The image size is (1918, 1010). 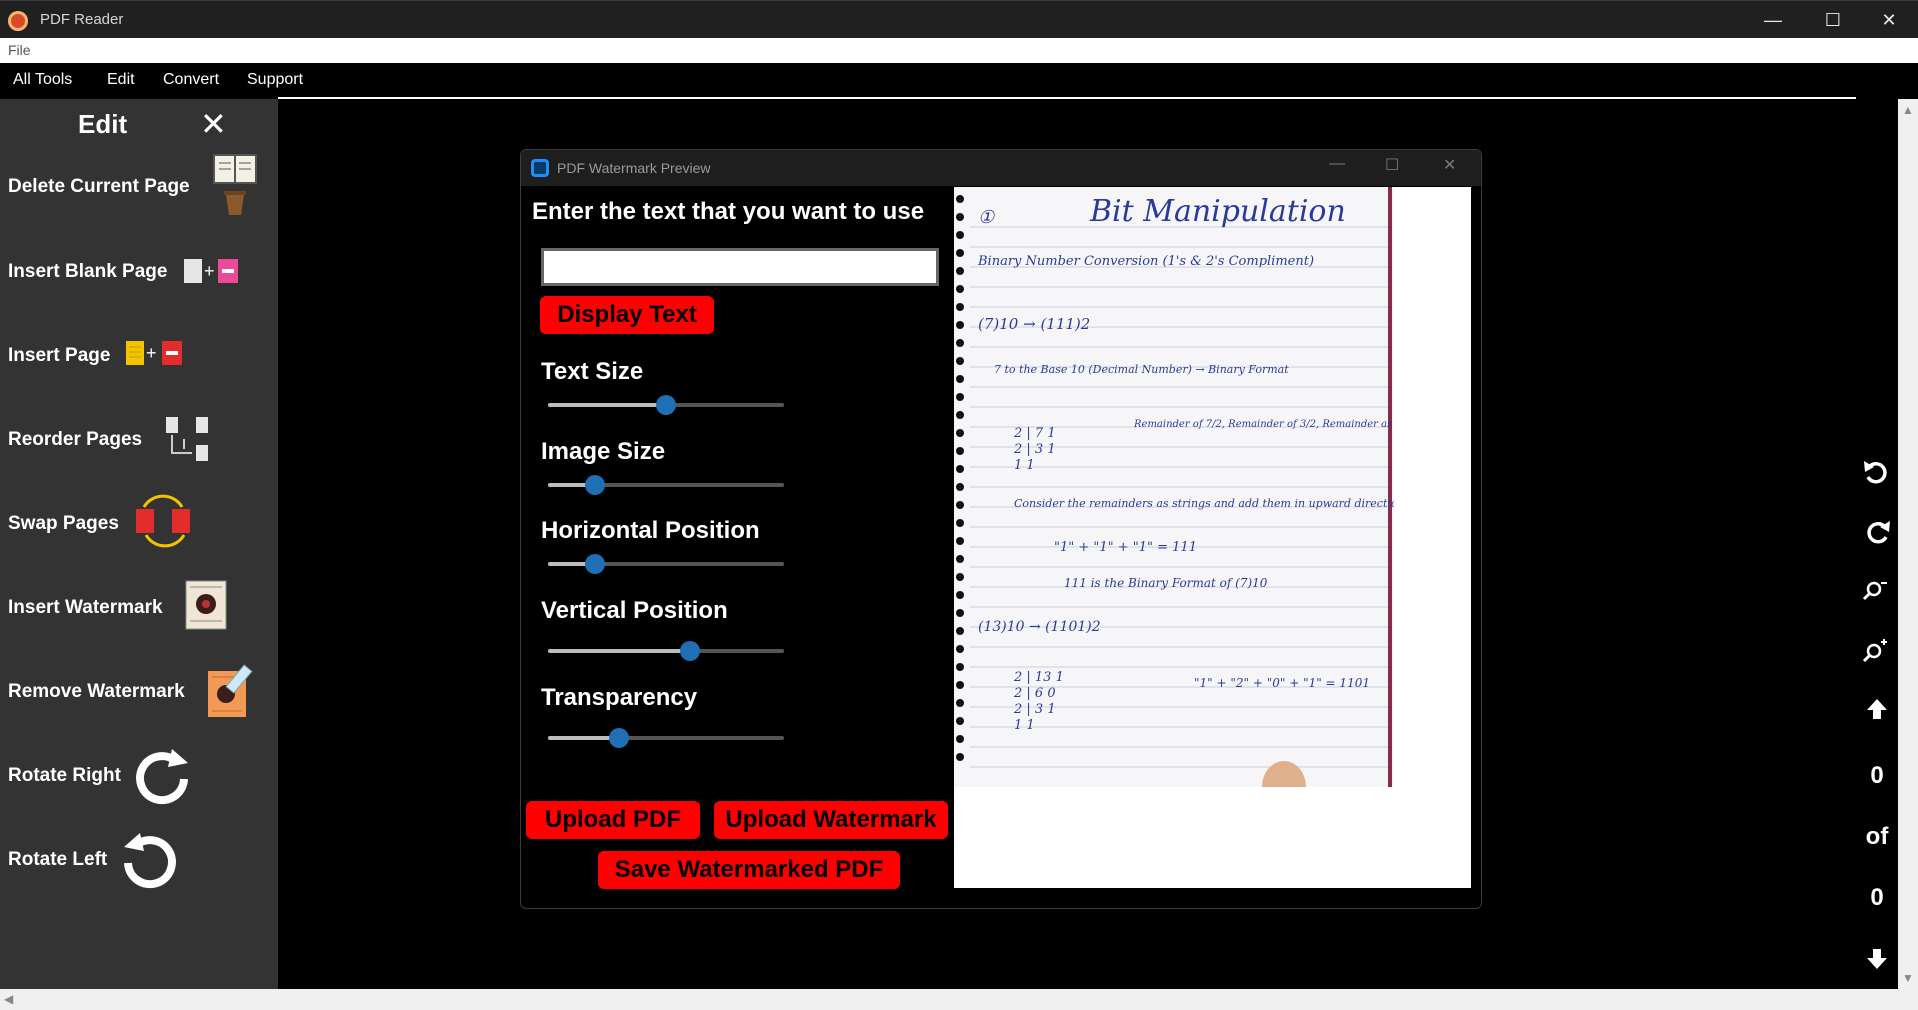 What do you see at coordinates (1877, 472) in the screenshot?
I see `rotate-left-tool-icon` at bounding box center [1877, 472].